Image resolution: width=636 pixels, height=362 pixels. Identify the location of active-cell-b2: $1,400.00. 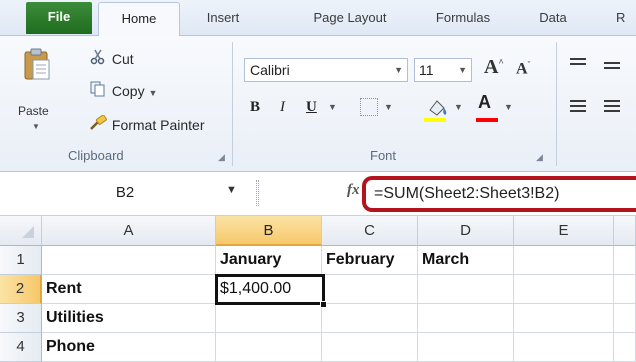
(270, 289).